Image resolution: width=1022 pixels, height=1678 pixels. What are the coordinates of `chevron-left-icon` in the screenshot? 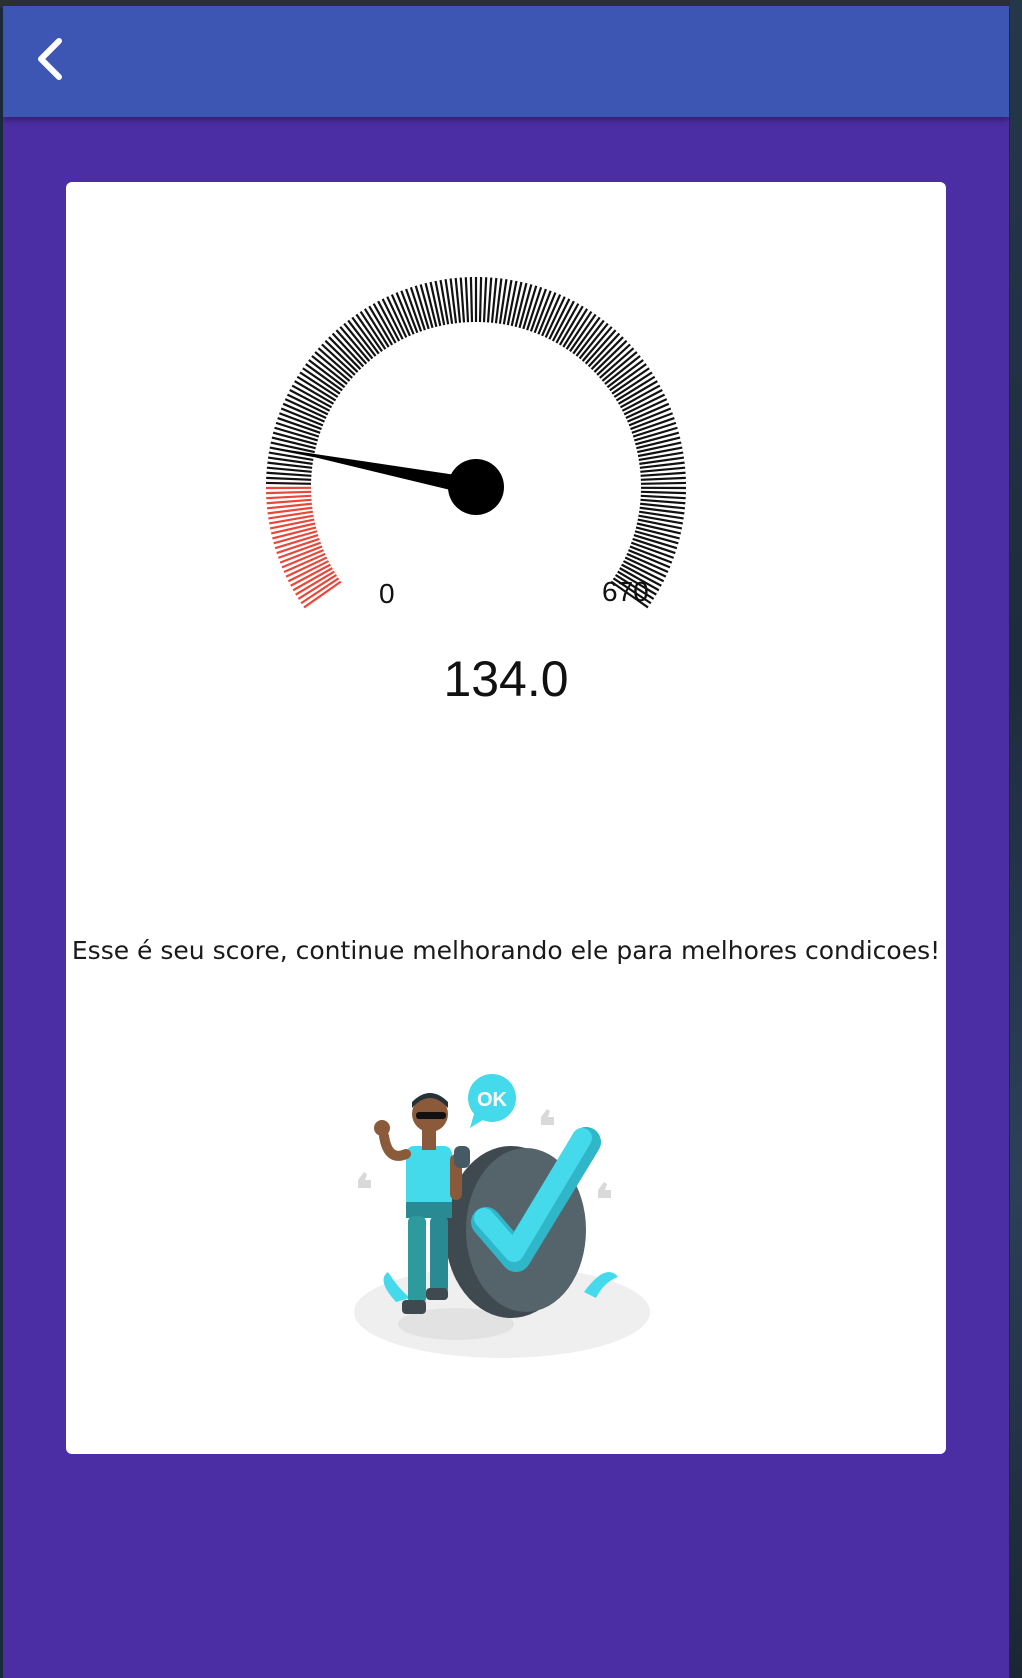 It's located at (50, 59).